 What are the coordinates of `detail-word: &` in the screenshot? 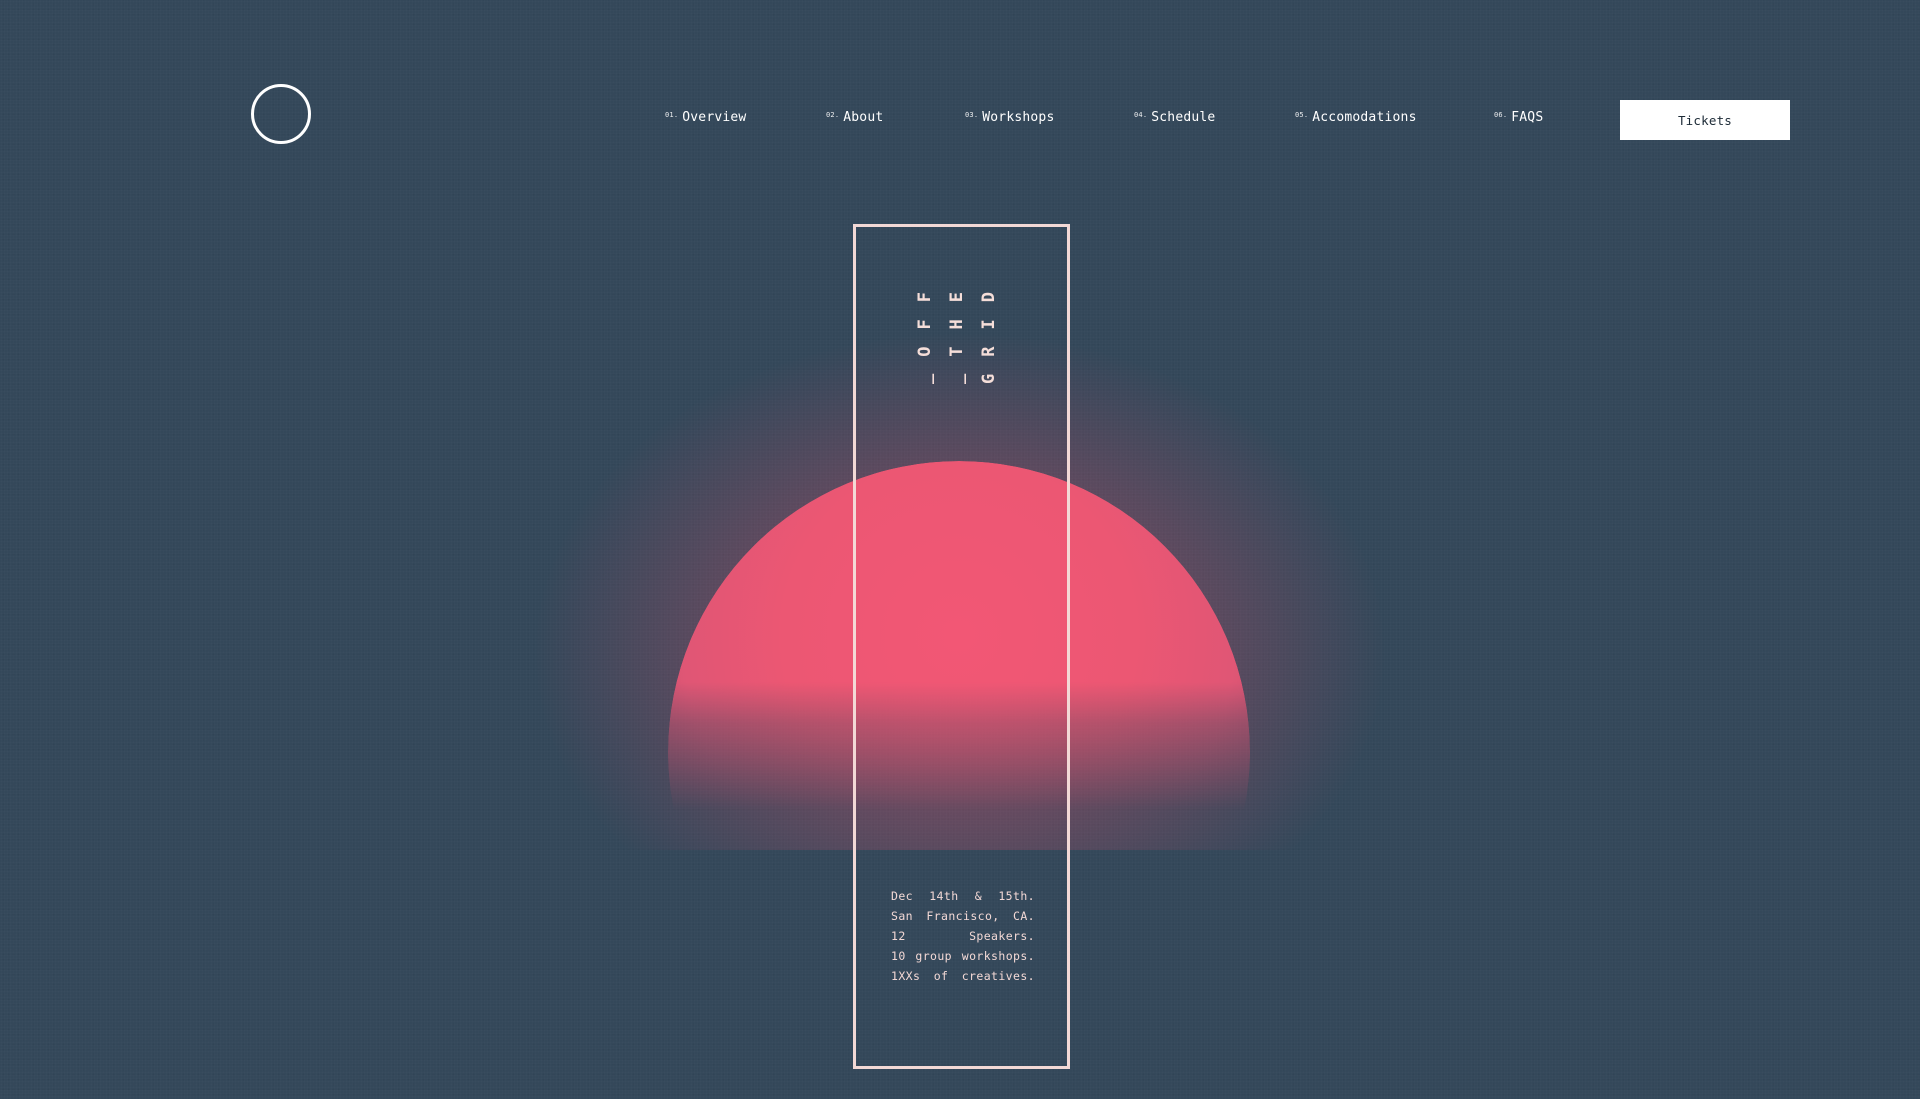 It's located at (978, 896).